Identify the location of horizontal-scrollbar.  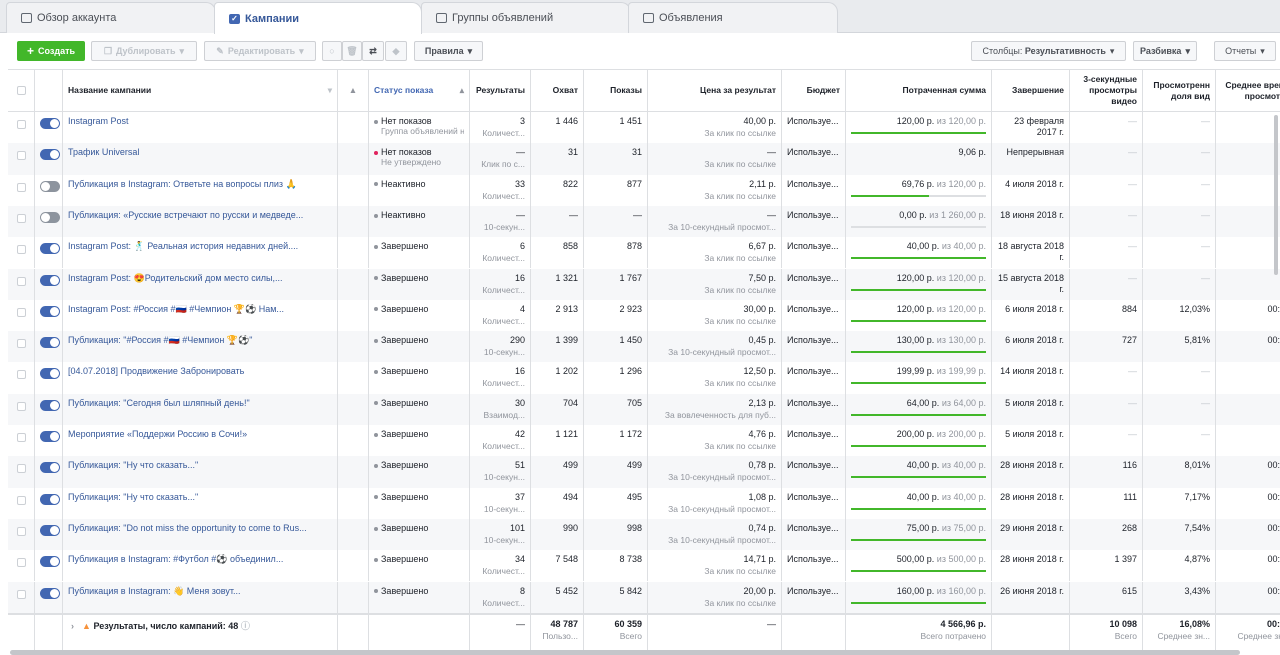
(625, 652).